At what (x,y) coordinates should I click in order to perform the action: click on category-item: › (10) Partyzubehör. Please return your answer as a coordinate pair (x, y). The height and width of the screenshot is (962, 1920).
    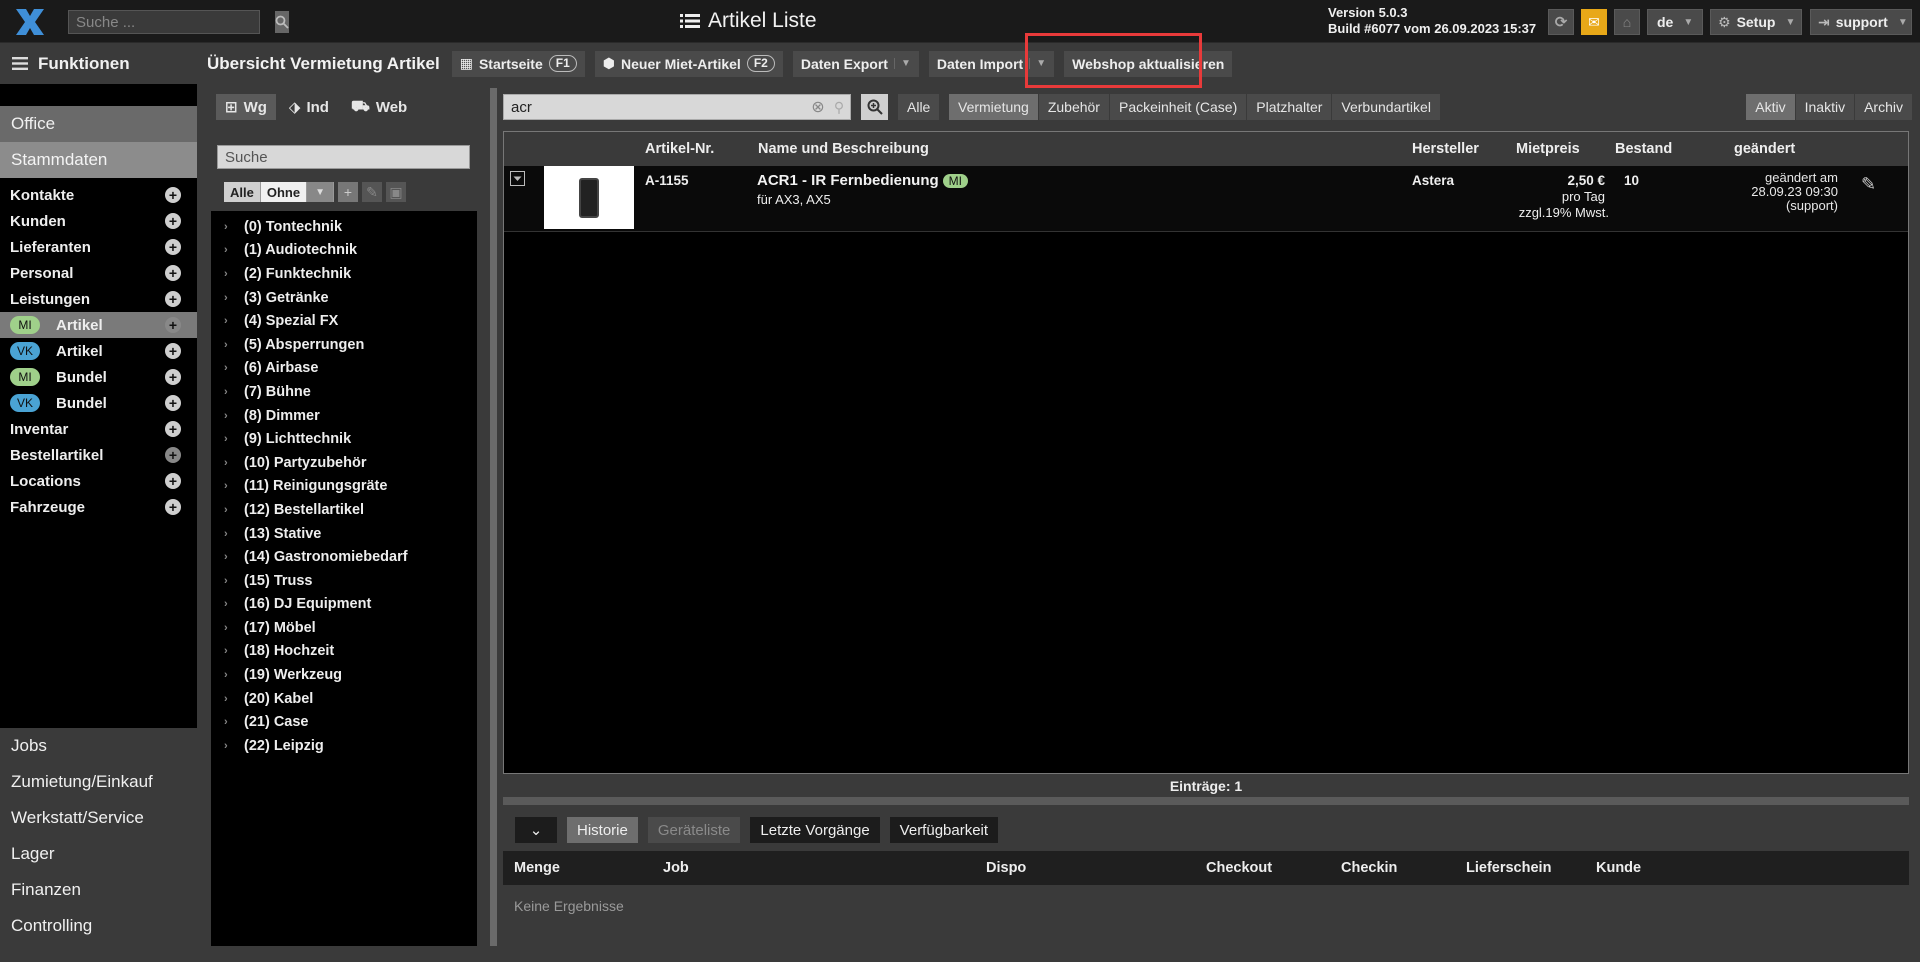
    Looking at the image, I should click on (344, 463).